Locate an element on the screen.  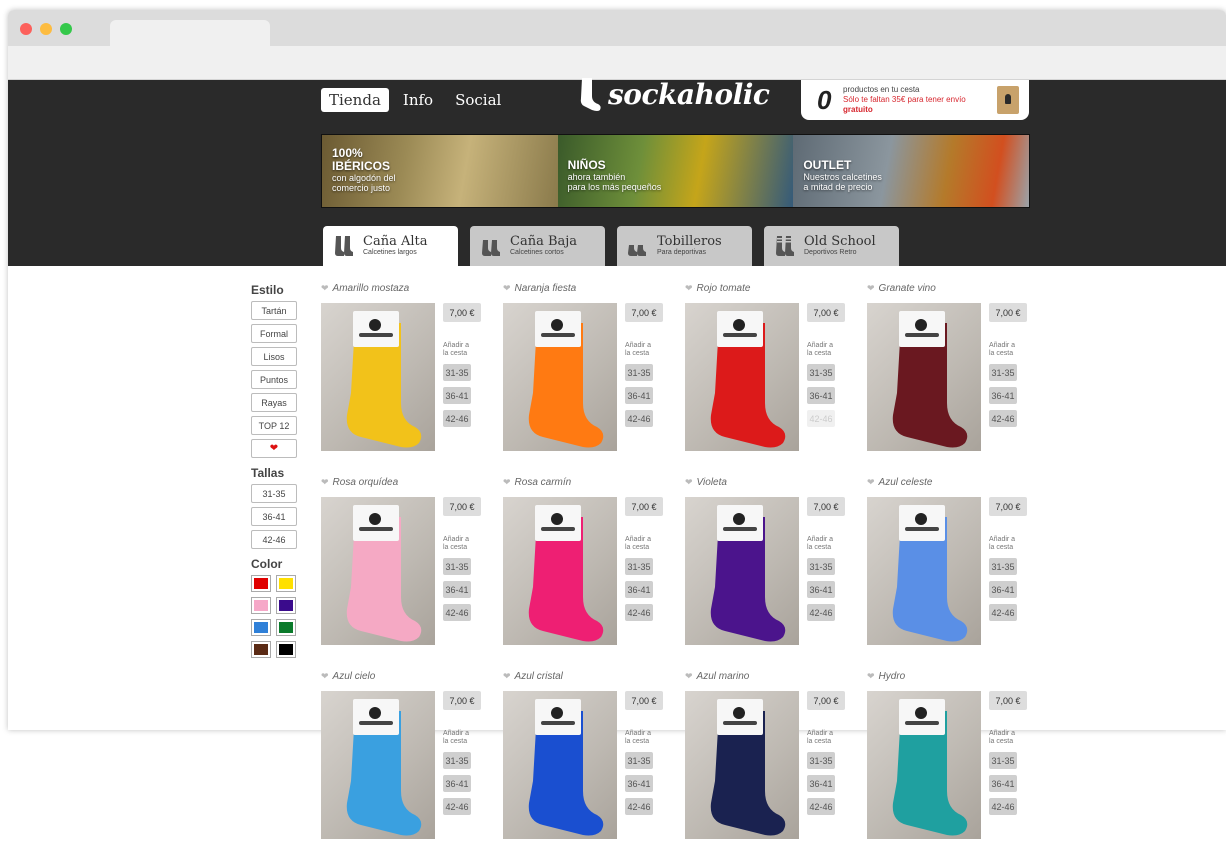
color-swatch-green is located at coordinates (286, 627).